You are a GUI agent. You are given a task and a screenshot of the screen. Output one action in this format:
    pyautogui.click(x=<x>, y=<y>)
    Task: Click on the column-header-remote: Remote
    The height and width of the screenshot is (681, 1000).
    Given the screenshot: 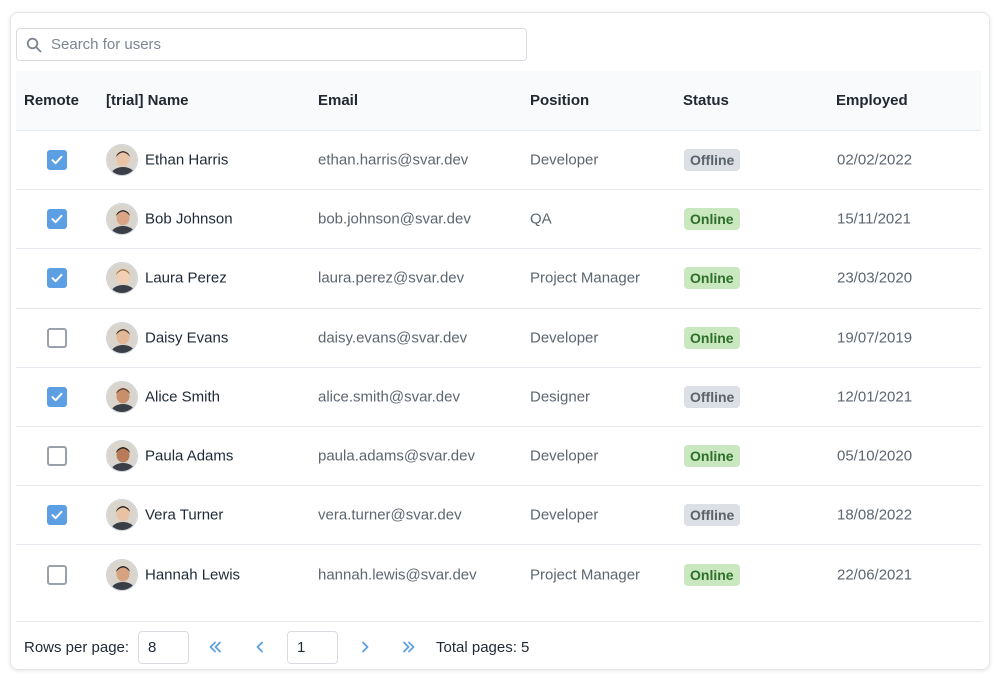 What is the action you would take?
    pyautogui.click(x=51, y=100)
    